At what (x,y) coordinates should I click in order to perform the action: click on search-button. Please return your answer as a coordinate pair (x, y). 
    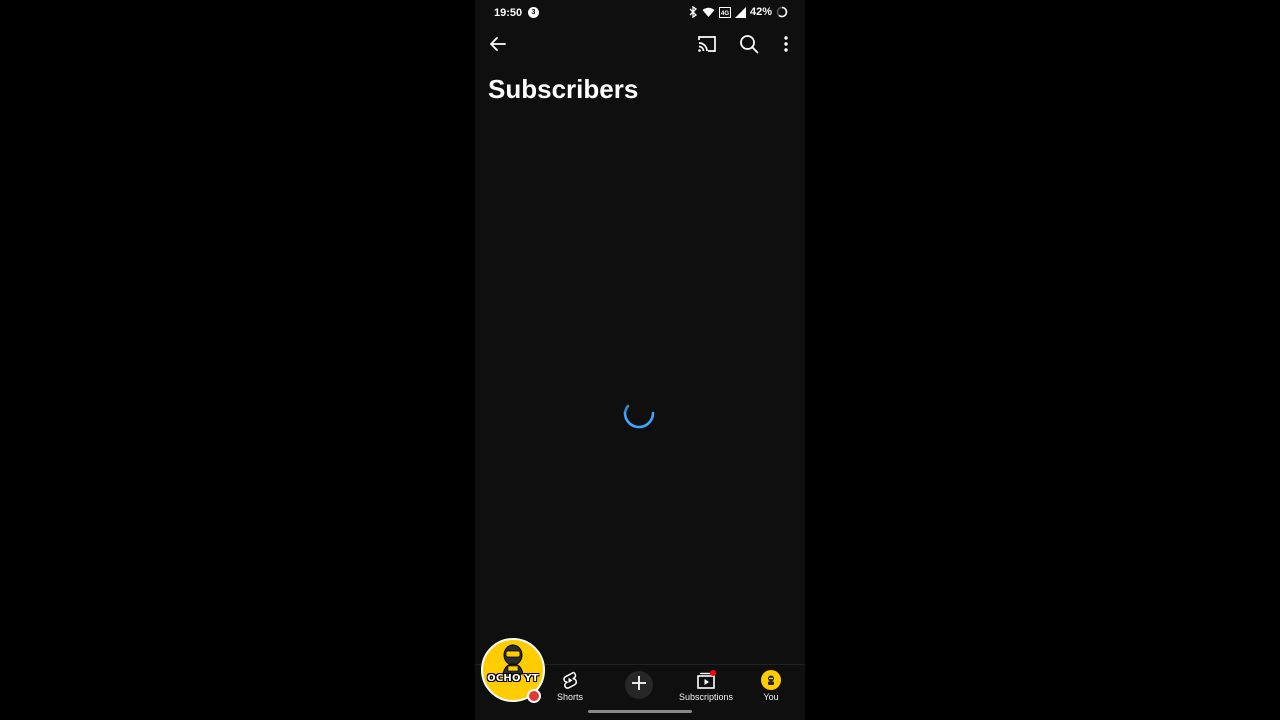
    Looking at the image, I should click on (749, 46).